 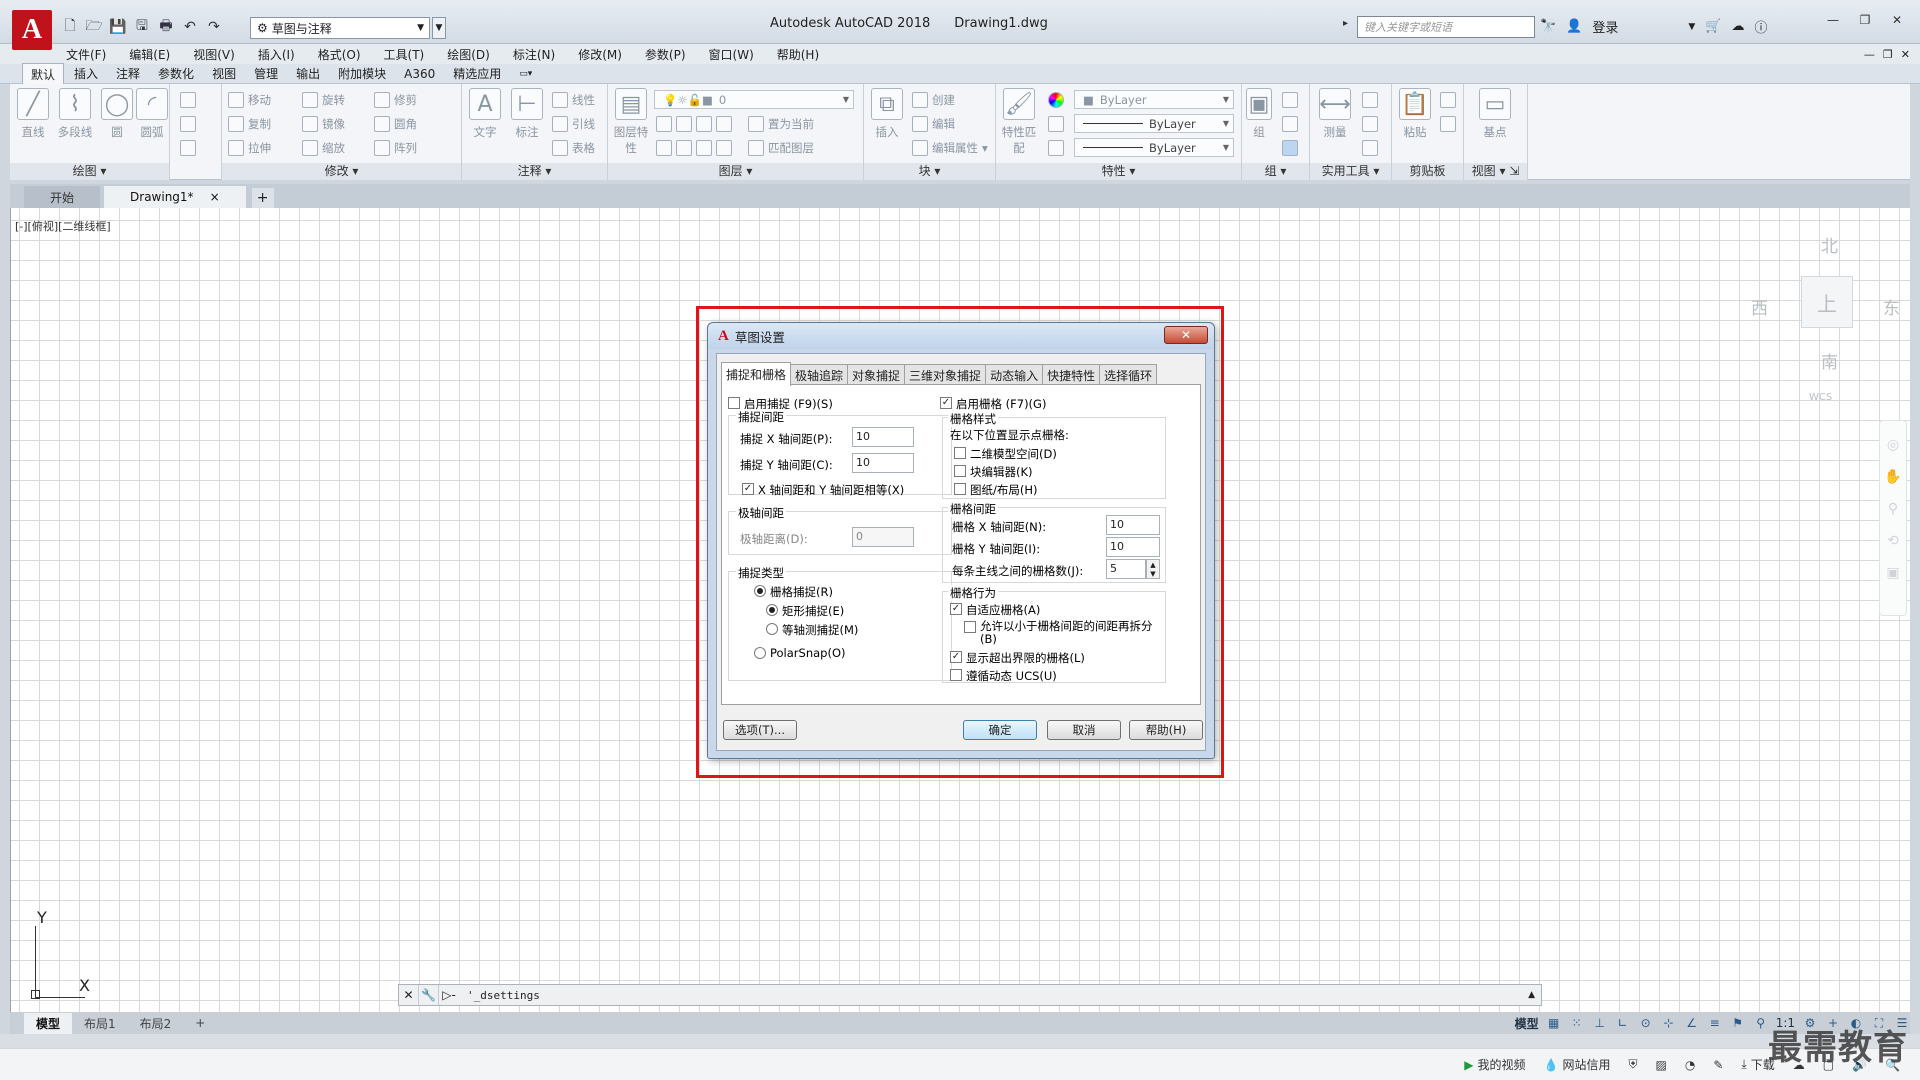 What do you see at coordinates (63, 226) in the screenshot?
I see `viewport-controls: [-][俯视][二维线框]` at bounding box center [63, 226].